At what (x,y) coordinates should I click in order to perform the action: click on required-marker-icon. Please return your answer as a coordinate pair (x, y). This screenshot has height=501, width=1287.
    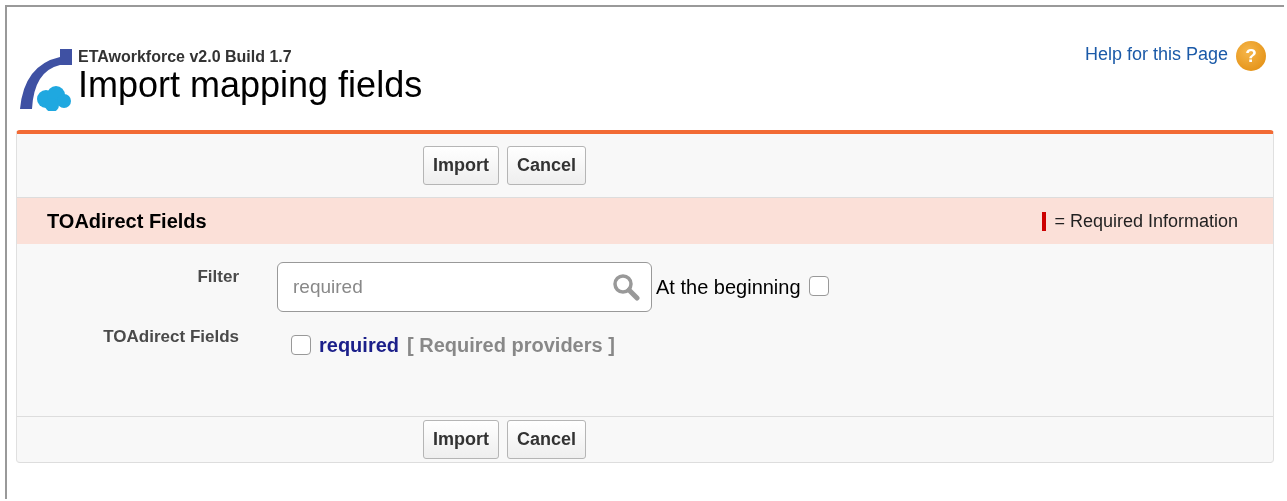
    Looking at the image, I should click on (1044, 221).